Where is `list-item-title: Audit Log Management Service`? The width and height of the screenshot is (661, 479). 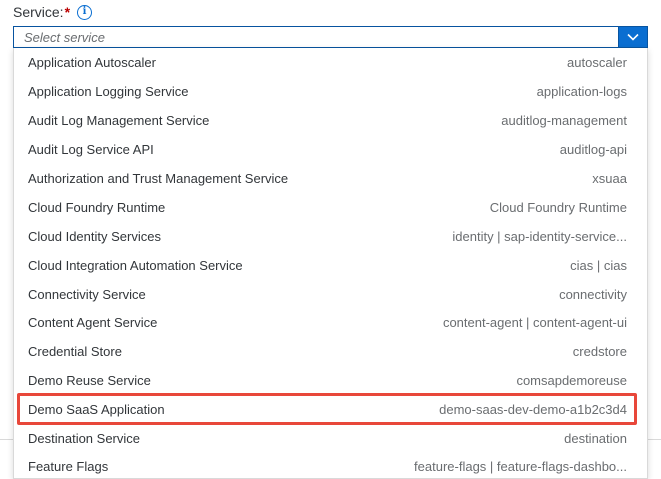 list-item-title: Audit Log Management Service is located at coordinates (119, 120).